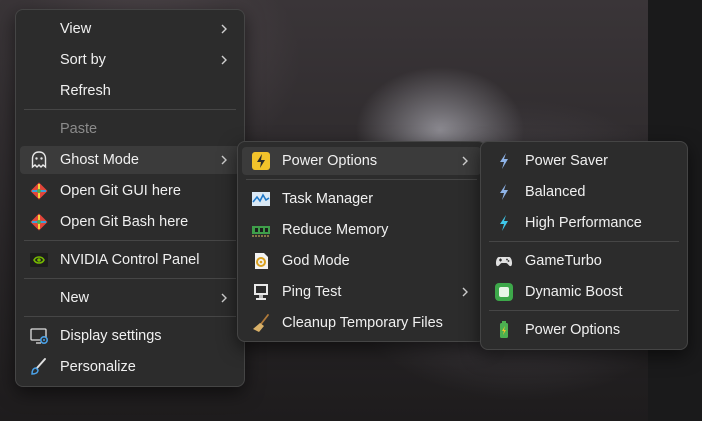  I want to click on menu-item-reduce-memory: Reduce Memory, so click(361, 230).